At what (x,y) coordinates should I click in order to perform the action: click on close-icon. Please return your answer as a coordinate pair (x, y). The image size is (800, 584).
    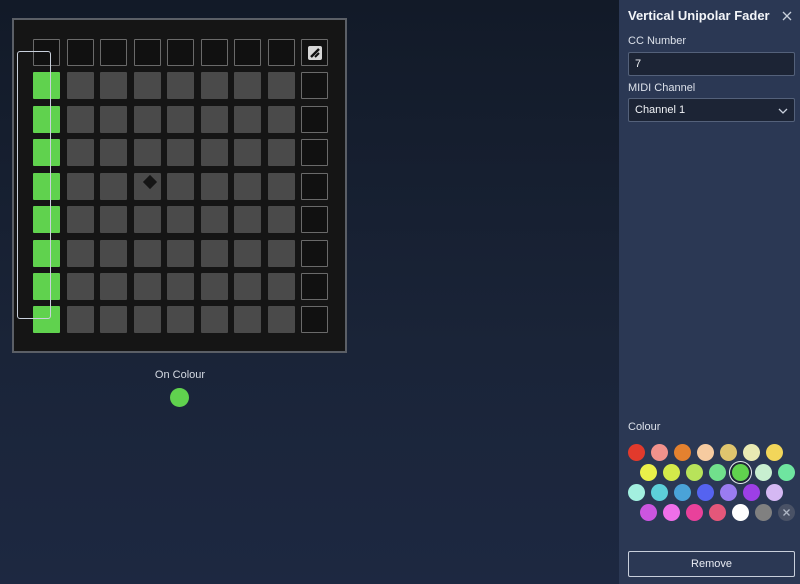
    Looking at the image, I should click on (787, 16).